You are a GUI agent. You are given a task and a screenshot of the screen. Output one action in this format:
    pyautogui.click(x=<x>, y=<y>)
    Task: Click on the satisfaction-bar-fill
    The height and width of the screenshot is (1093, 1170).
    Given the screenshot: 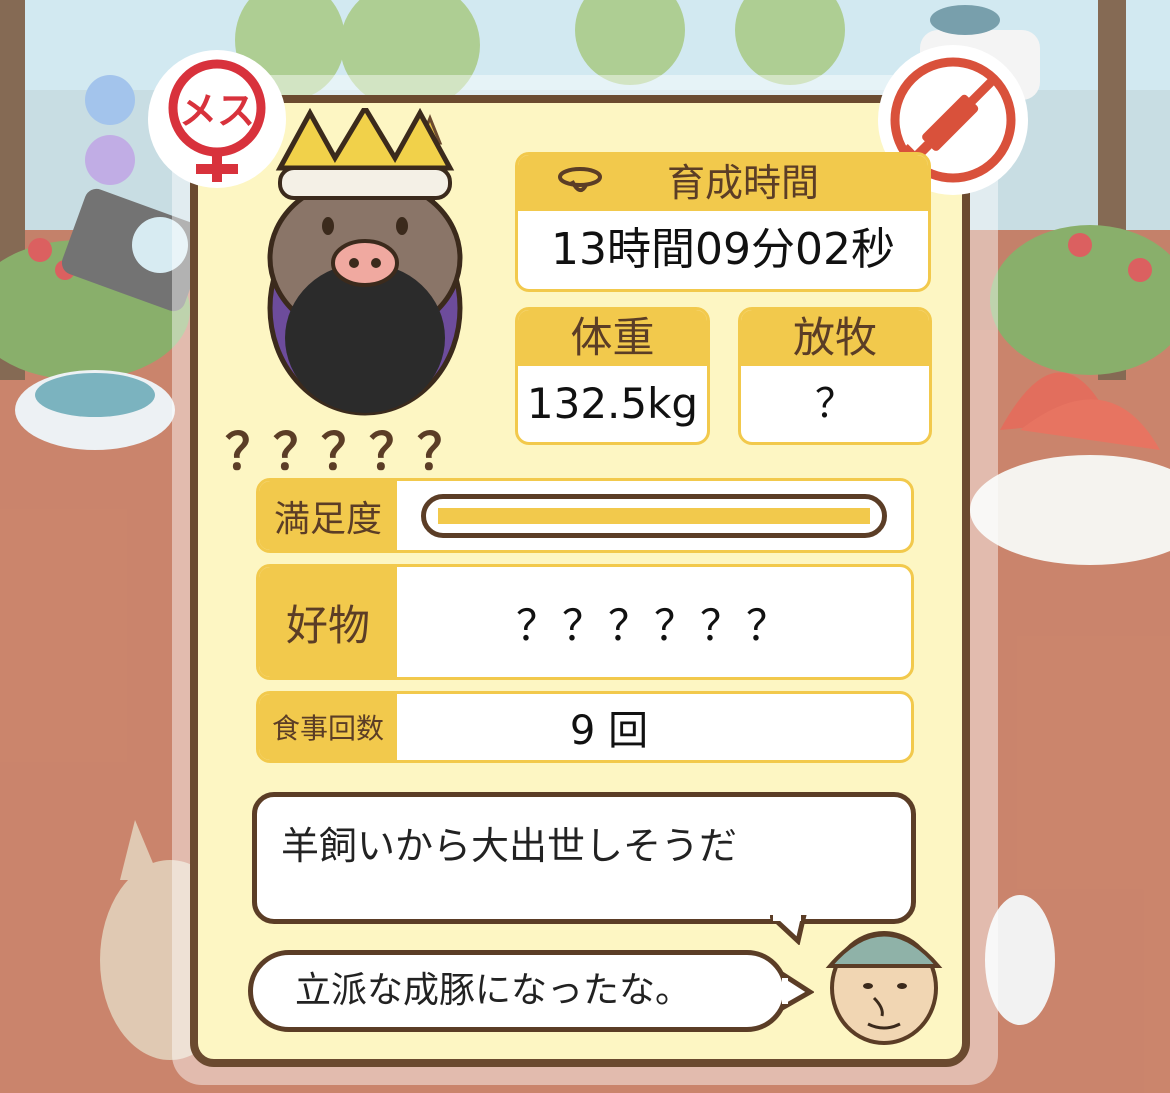 What is the action you would take?
    pyautogui.click(x=654, y=515)
    